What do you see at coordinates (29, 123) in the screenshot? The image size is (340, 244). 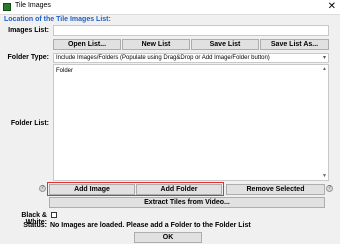 I see `folder-list-label: Folder List:` at bounding box center [29, 123].